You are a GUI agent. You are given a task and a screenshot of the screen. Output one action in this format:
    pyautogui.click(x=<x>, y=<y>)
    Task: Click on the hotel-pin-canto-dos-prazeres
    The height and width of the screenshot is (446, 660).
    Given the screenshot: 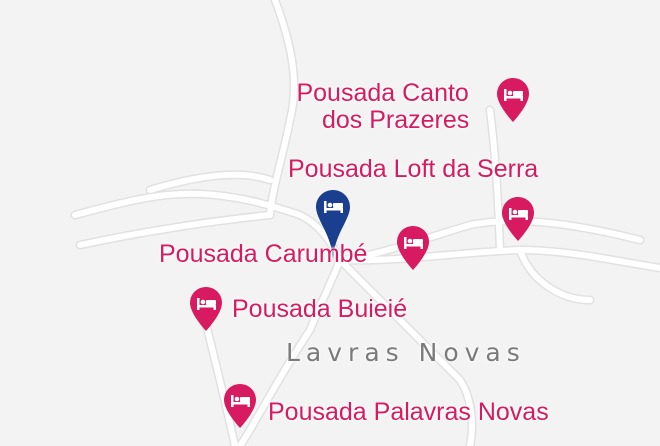 What is the action you would take?
    pyautogui.click(x=513, y=100)
    